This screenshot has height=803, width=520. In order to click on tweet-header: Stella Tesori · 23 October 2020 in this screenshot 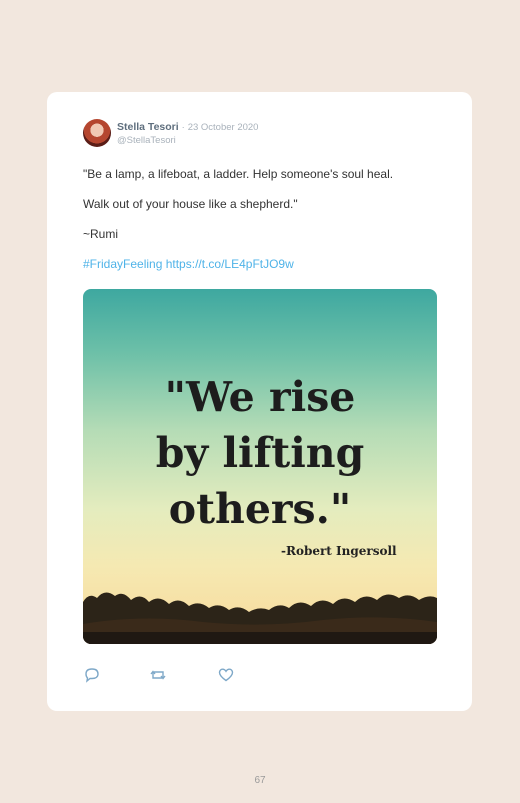, I will do `click(187, 127)`.